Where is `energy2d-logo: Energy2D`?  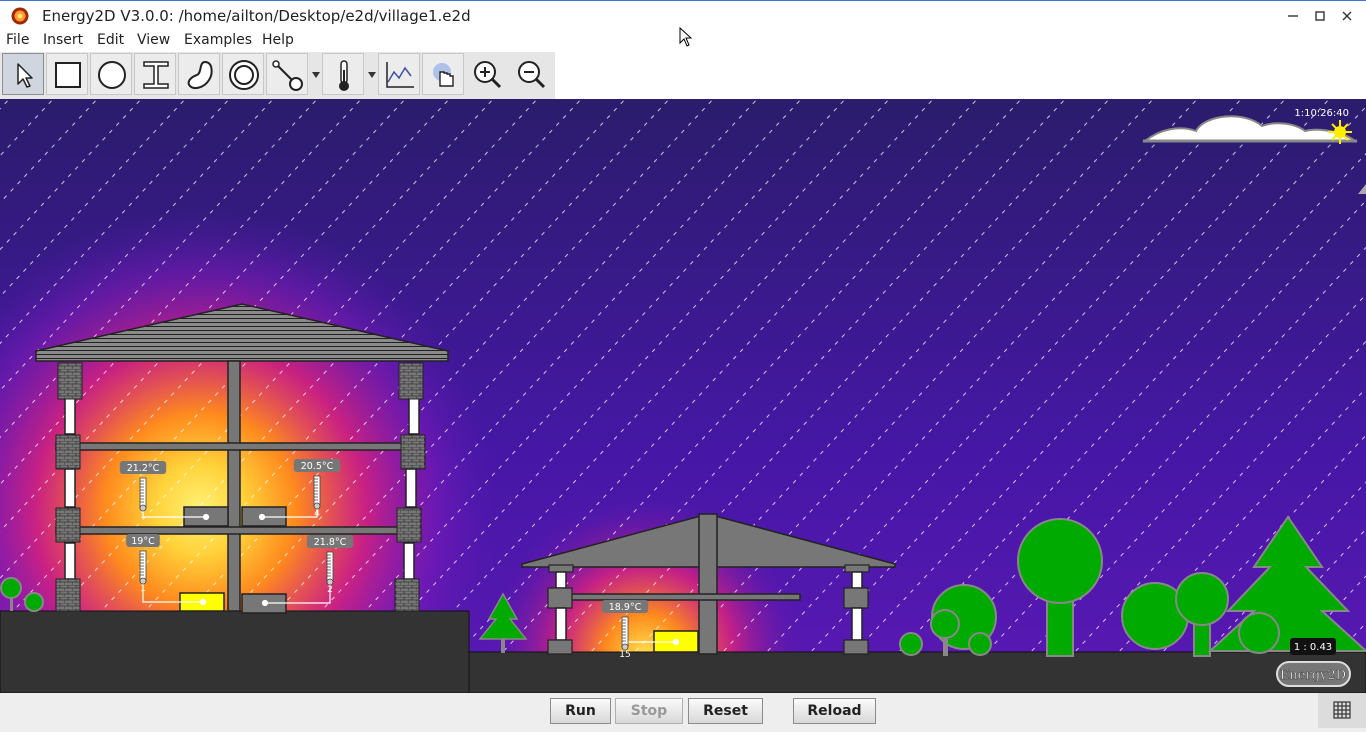
energy2d-logo: Energy2D is located at coordinates (1313, 674).